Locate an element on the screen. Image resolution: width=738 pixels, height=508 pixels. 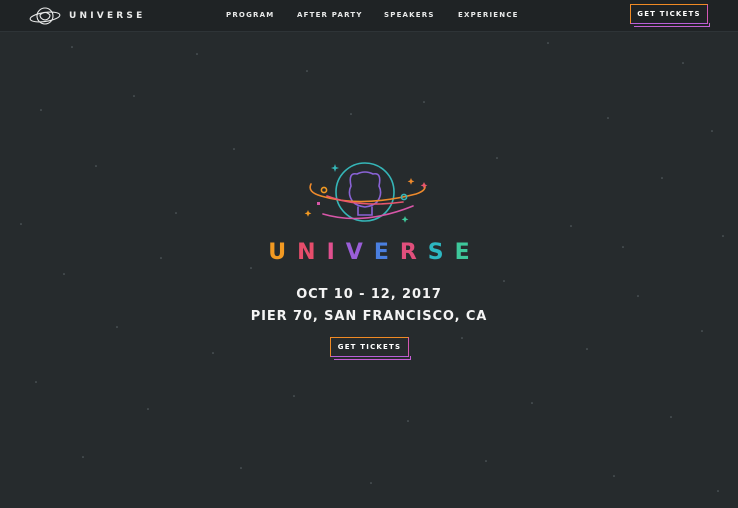
nav-item-program: PROGRAM is located at coordinates (250, 15).